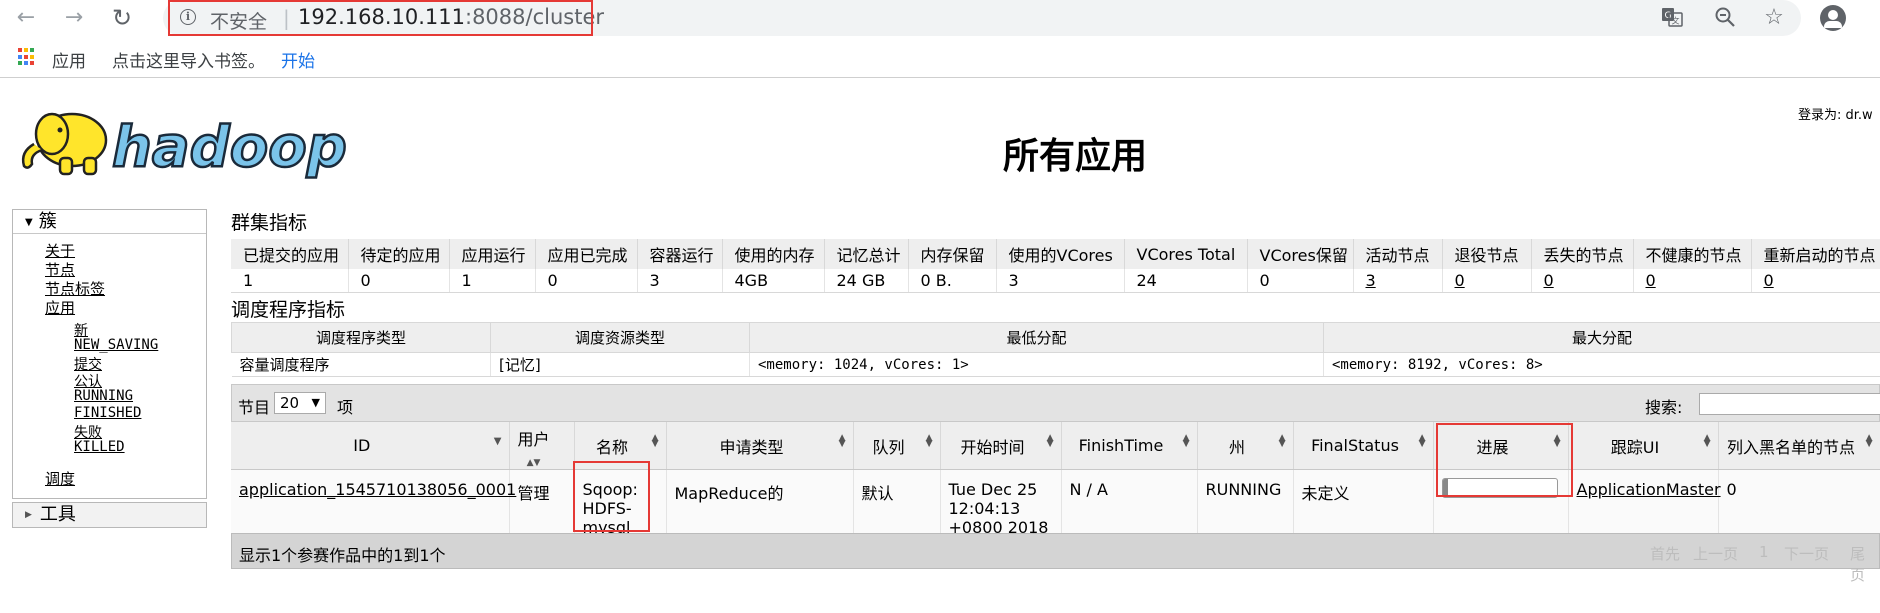  I want to click on sidebar-state-running: RUNNING, so click(103, 396).